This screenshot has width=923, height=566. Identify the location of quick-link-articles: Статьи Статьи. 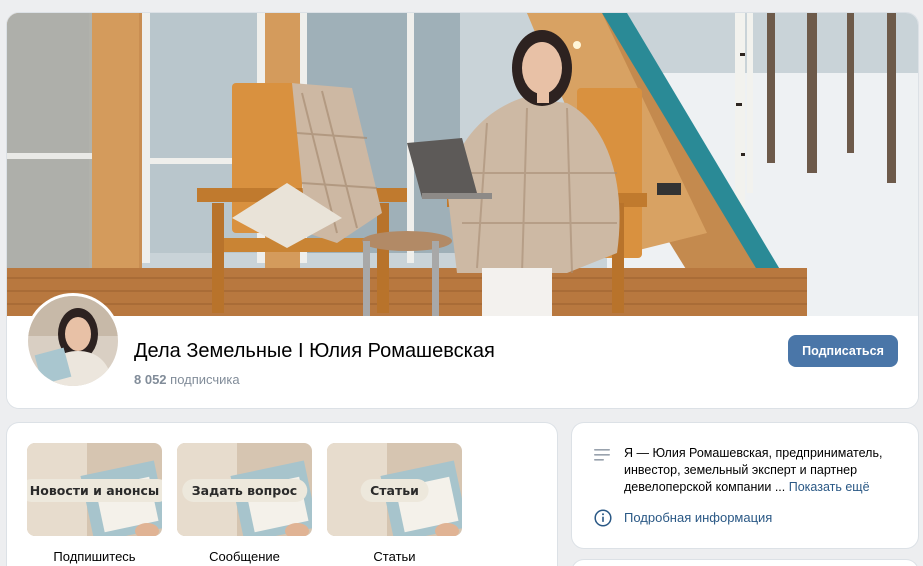
(394, 503).